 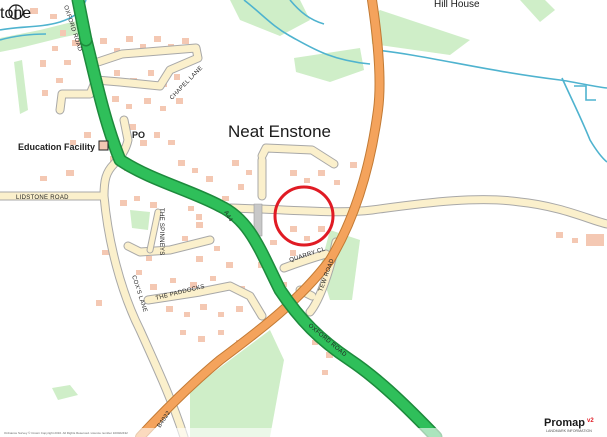 I want to click on green-field-right, so click(x=537, y=11).